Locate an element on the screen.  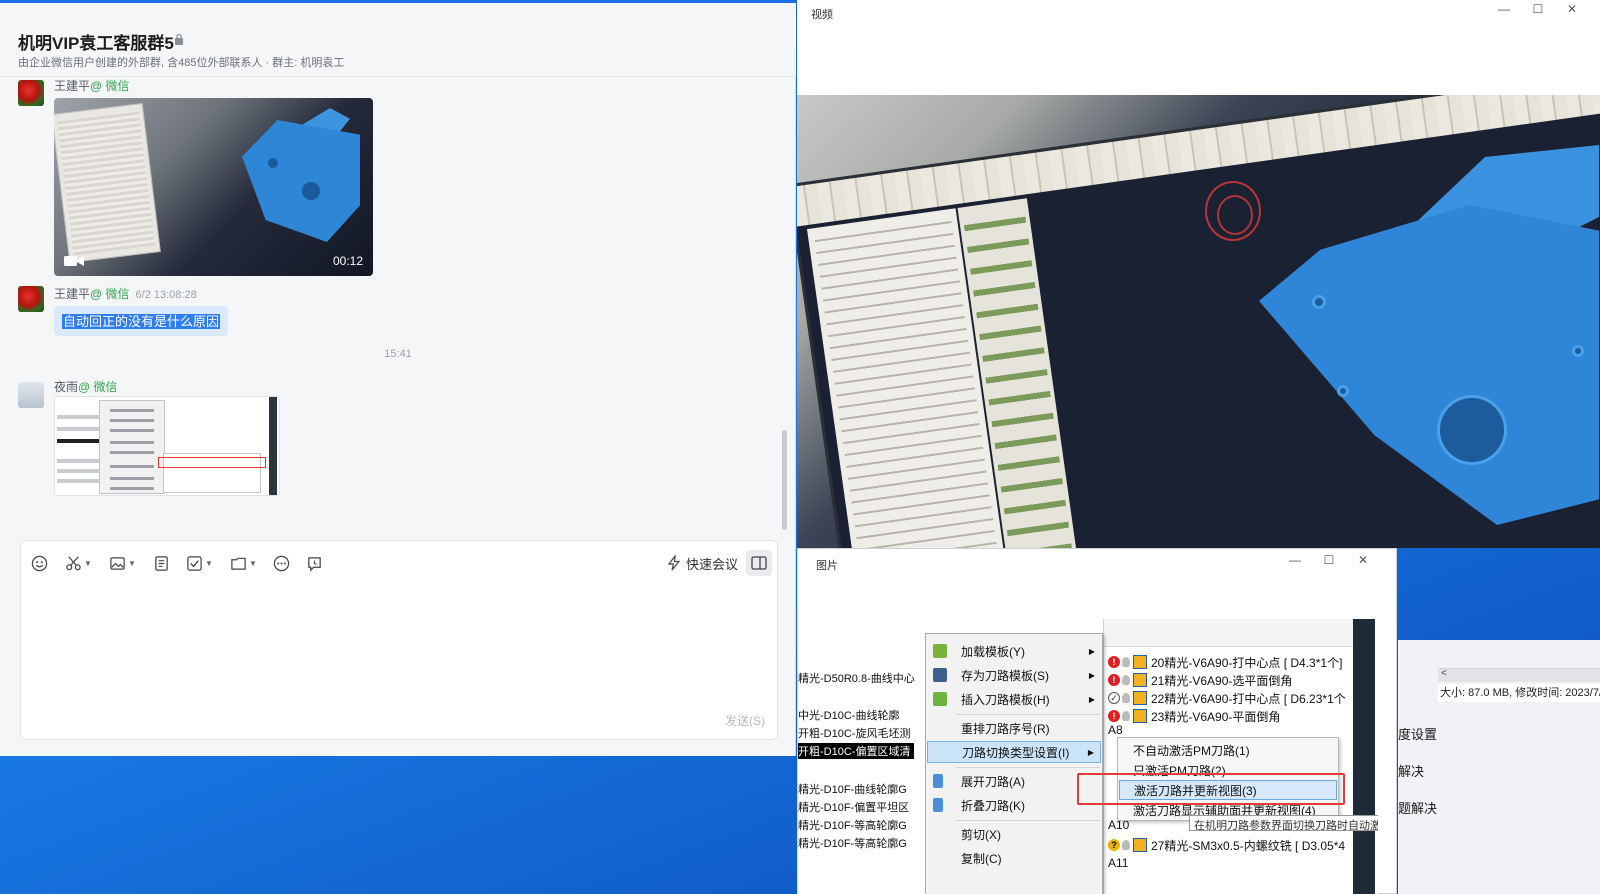
message-sender: 夜雨@ 微信 is located at coordinates (86, 387).